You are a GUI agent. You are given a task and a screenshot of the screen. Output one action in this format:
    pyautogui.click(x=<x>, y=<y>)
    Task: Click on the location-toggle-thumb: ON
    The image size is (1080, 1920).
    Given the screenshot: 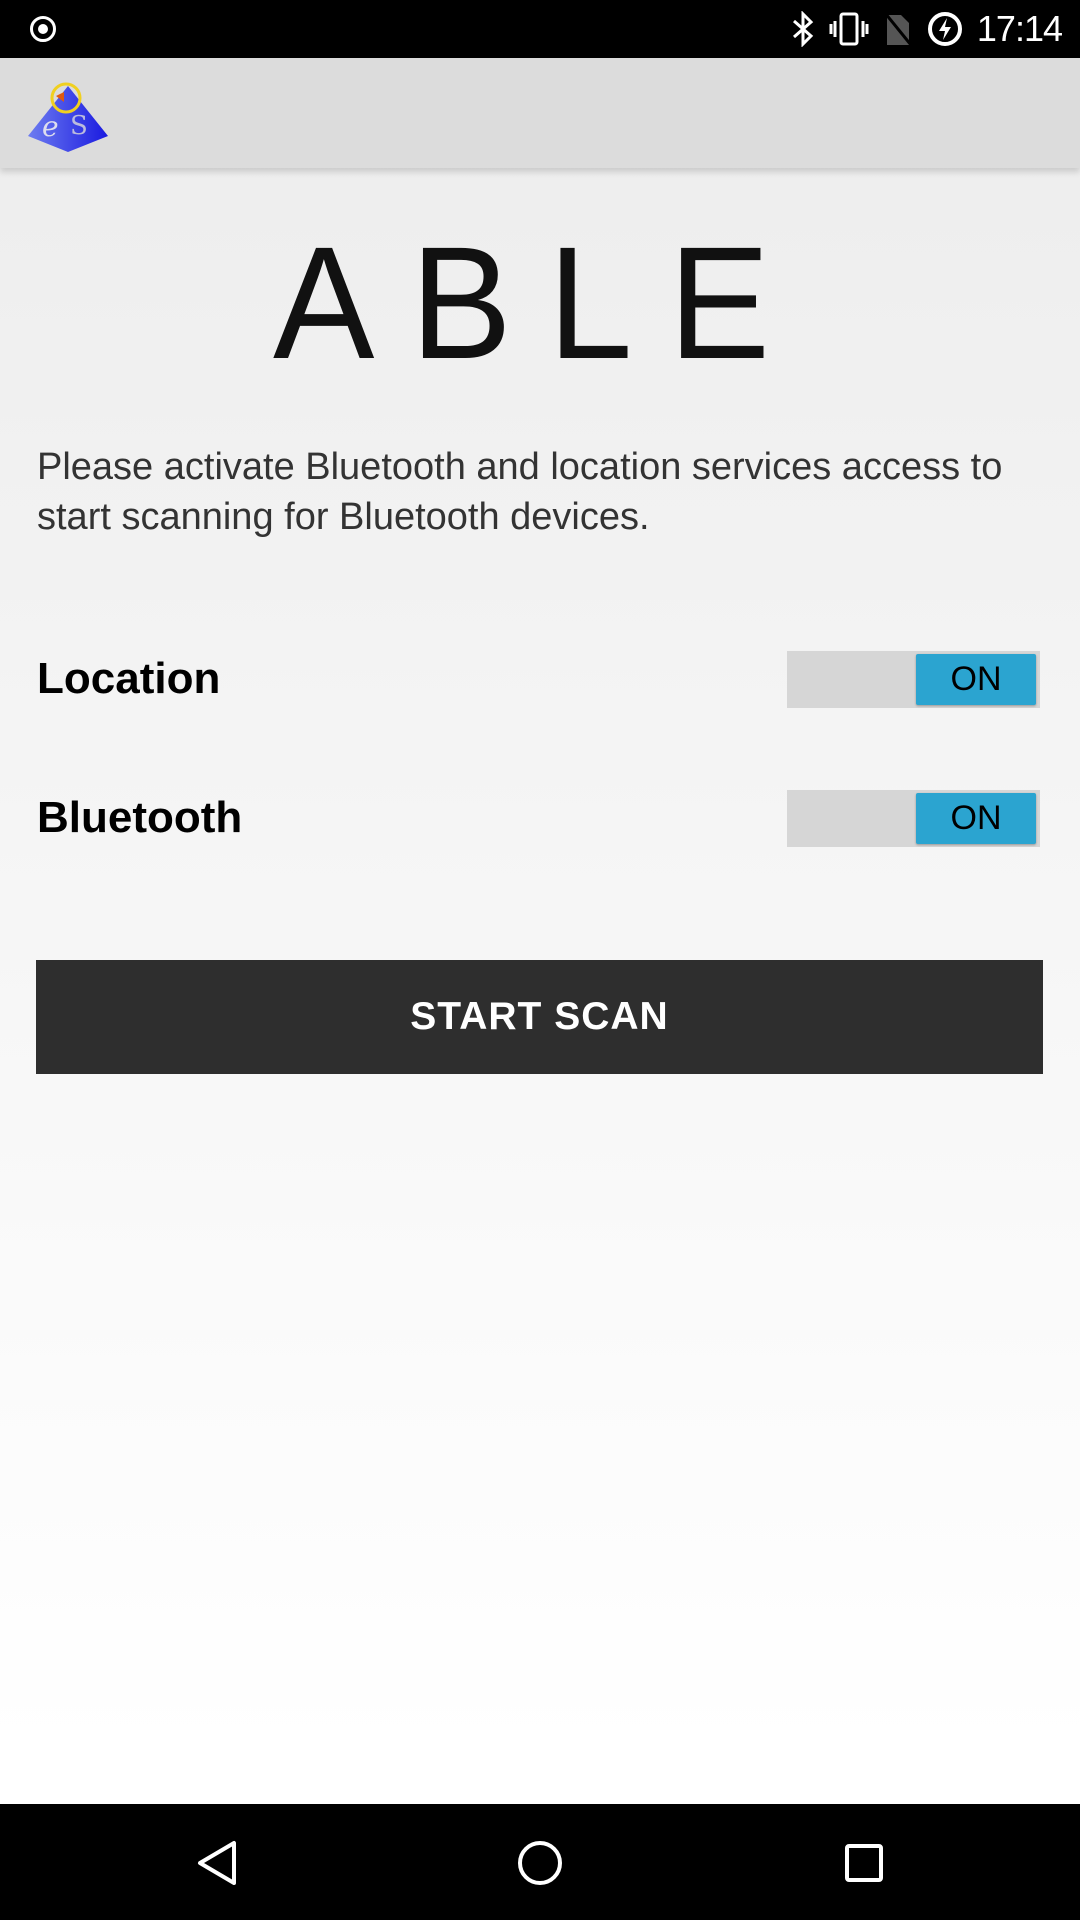 What is the action you would take?
    pyautogui.click(x=976, y=679)
    